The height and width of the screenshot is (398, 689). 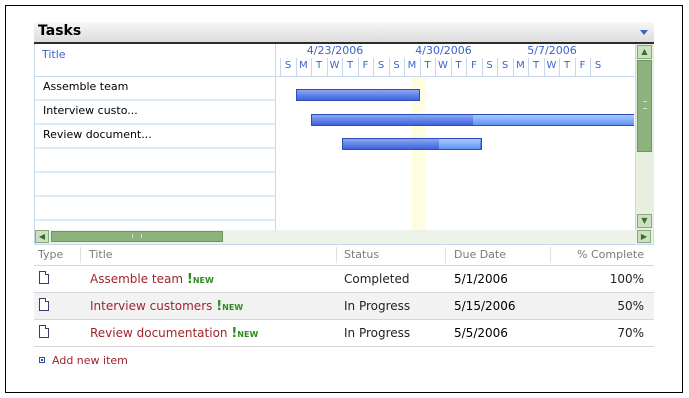 I want to click on gantt-vertical-scrollbar: ▲ ▼, so click(x=644, y=137).